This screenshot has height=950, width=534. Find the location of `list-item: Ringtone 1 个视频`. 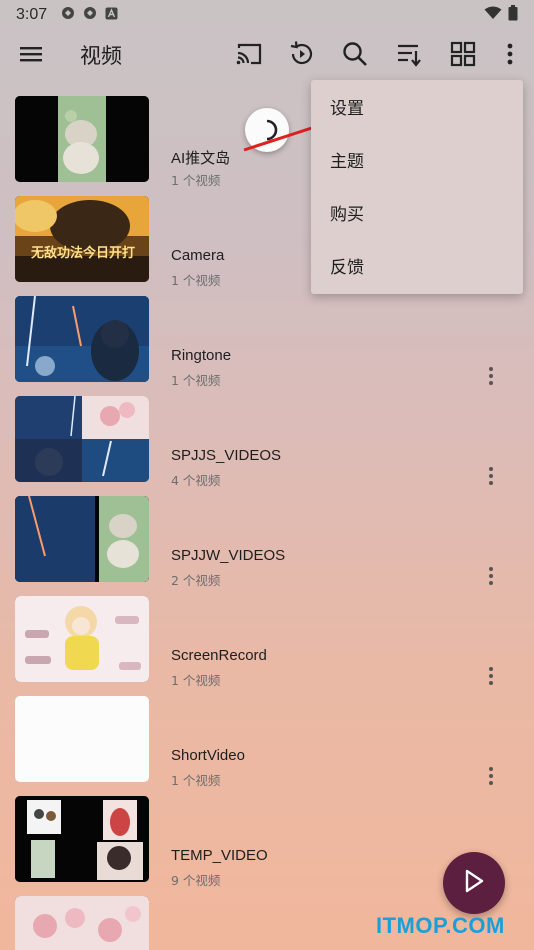

list-item: Ringtone 1 个视频 is located at coordinates (267, 342).